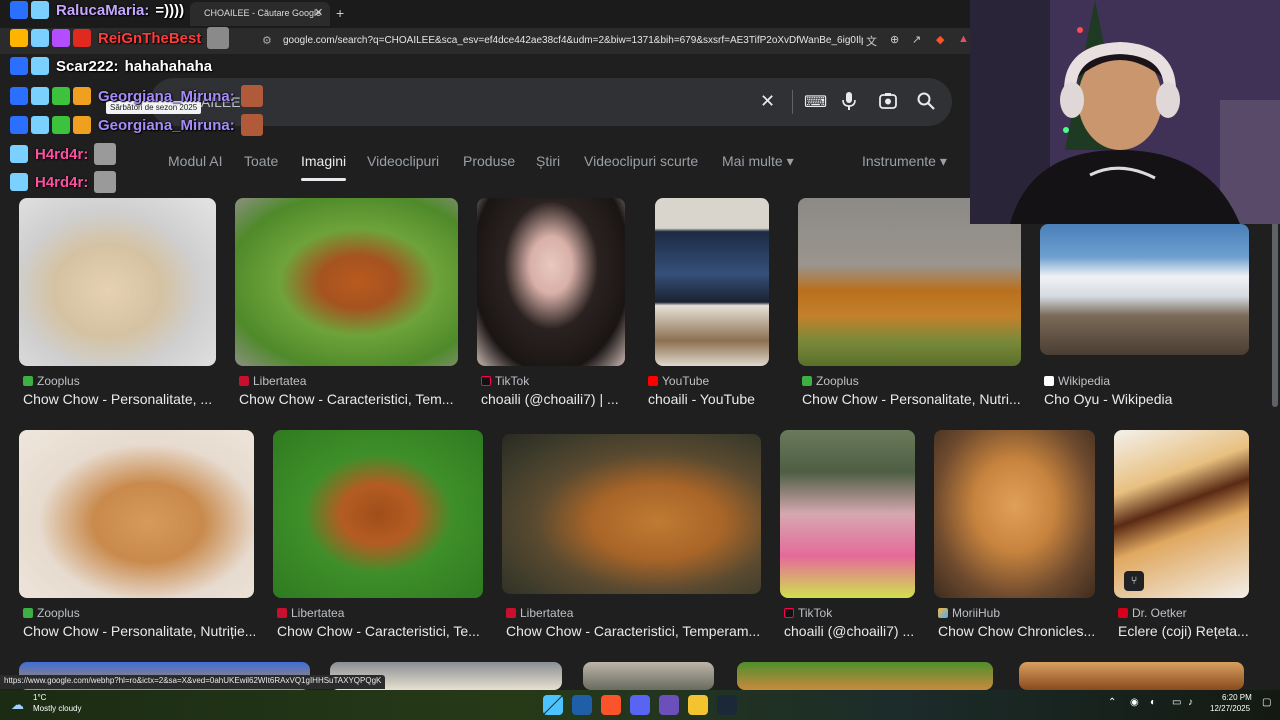  What do you see at coordinates (551, 102) in the screenshot?
I see `search-box: OAILEE ✕ ⌨` at bounding box center [551, 102].